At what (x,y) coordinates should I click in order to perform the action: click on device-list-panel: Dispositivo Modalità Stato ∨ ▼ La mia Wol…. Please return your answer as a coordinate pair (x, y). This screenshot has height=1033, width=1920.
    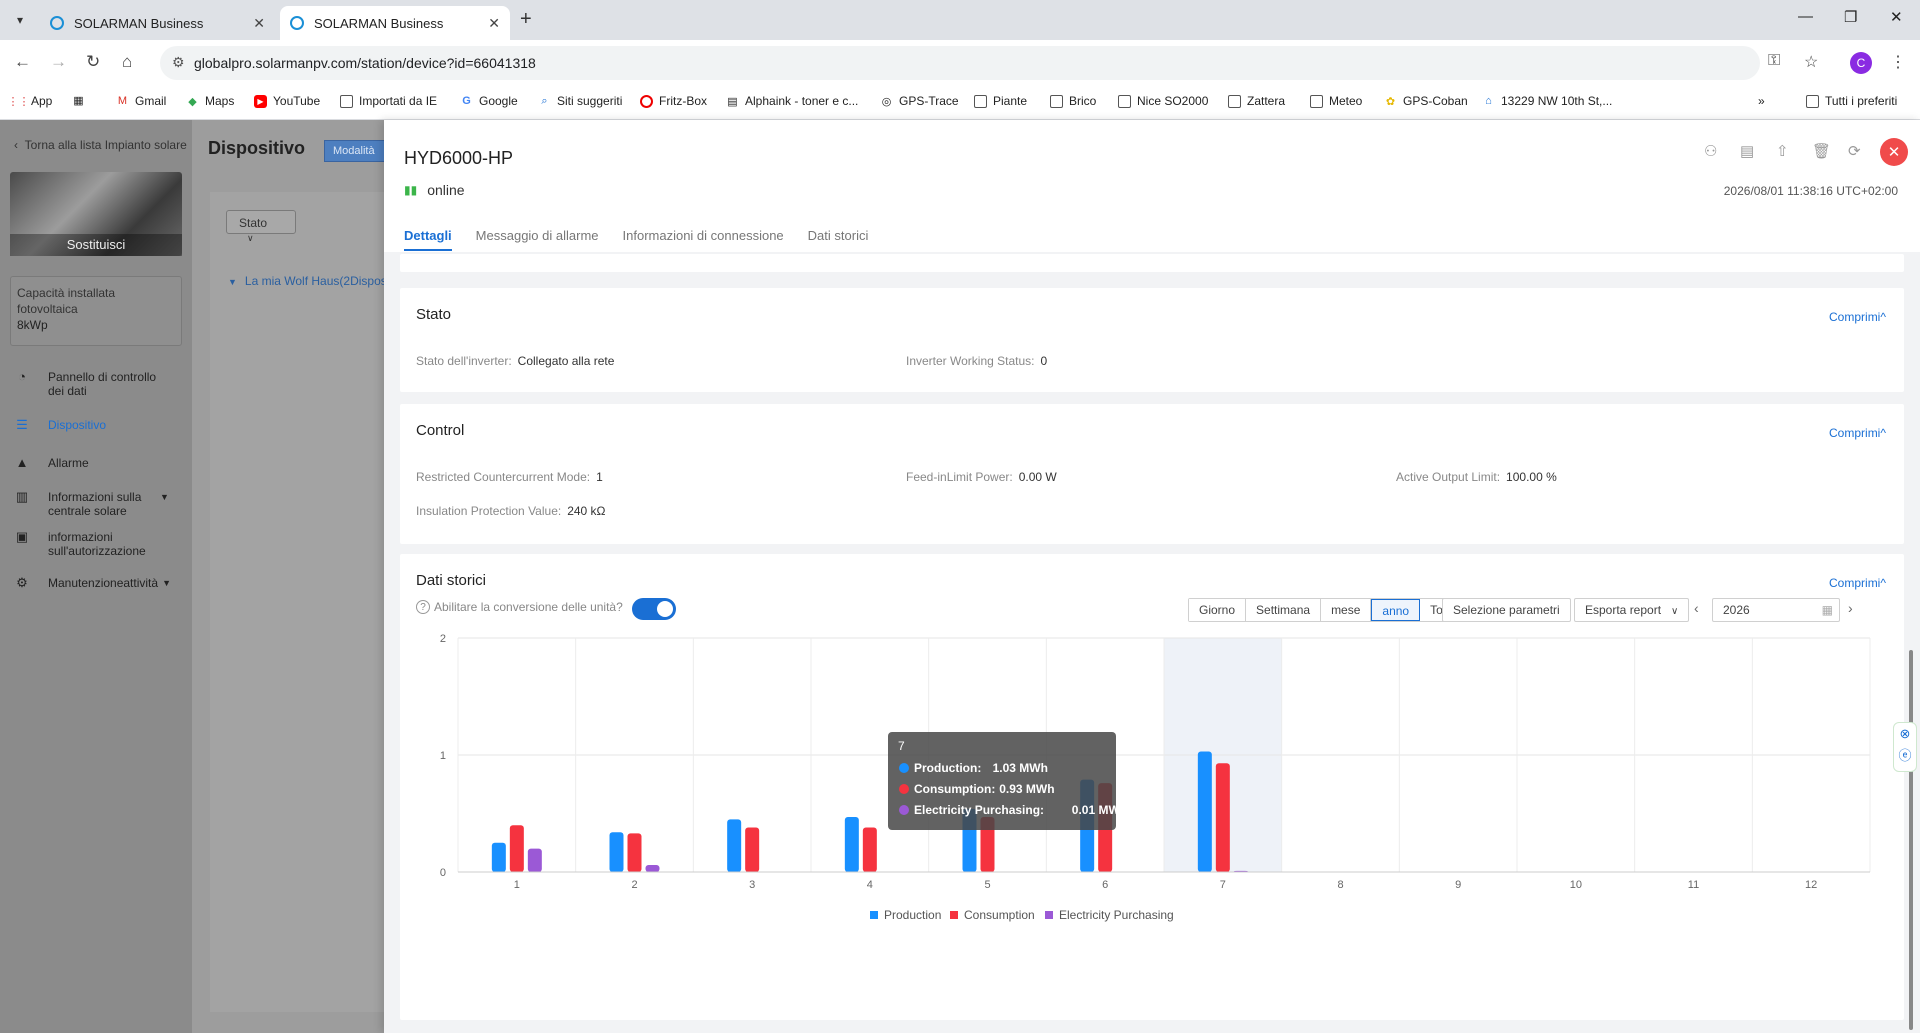
    Looking at the image, I should click on (289, 576).